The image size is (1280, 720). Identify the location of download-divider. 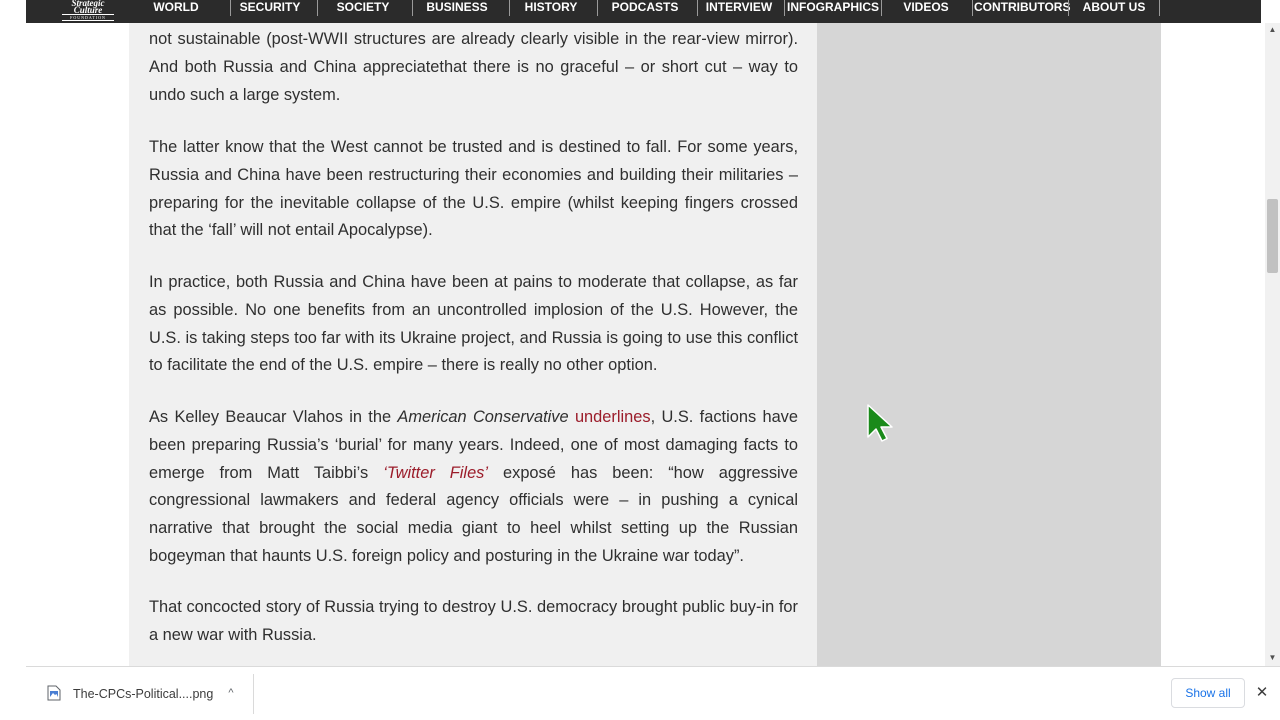
(253, 694).